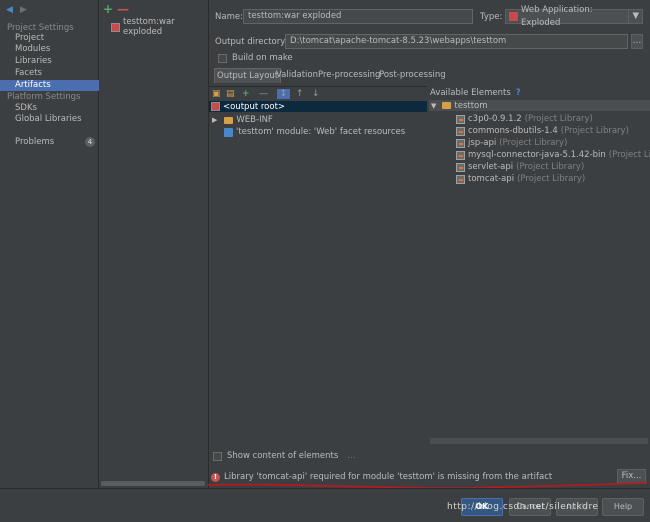  I want to click on build-on-make-checkbox: Build on make, so click(255, 58).